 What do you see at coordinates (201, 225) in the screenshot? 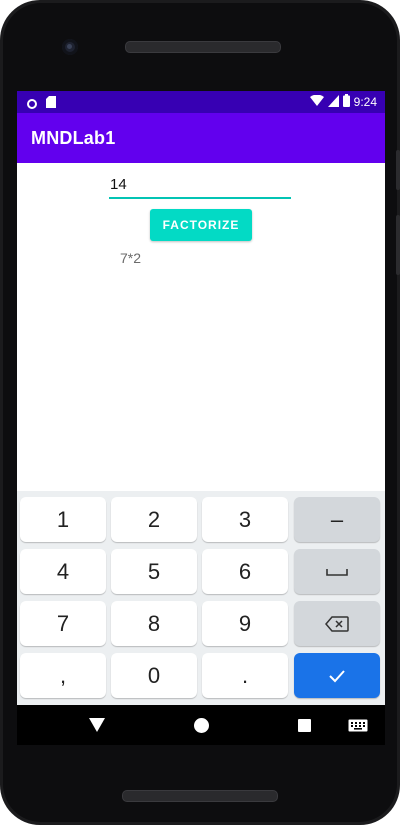
I see `factorize-button: FACTORIZE` at bounding box center [201, 225].